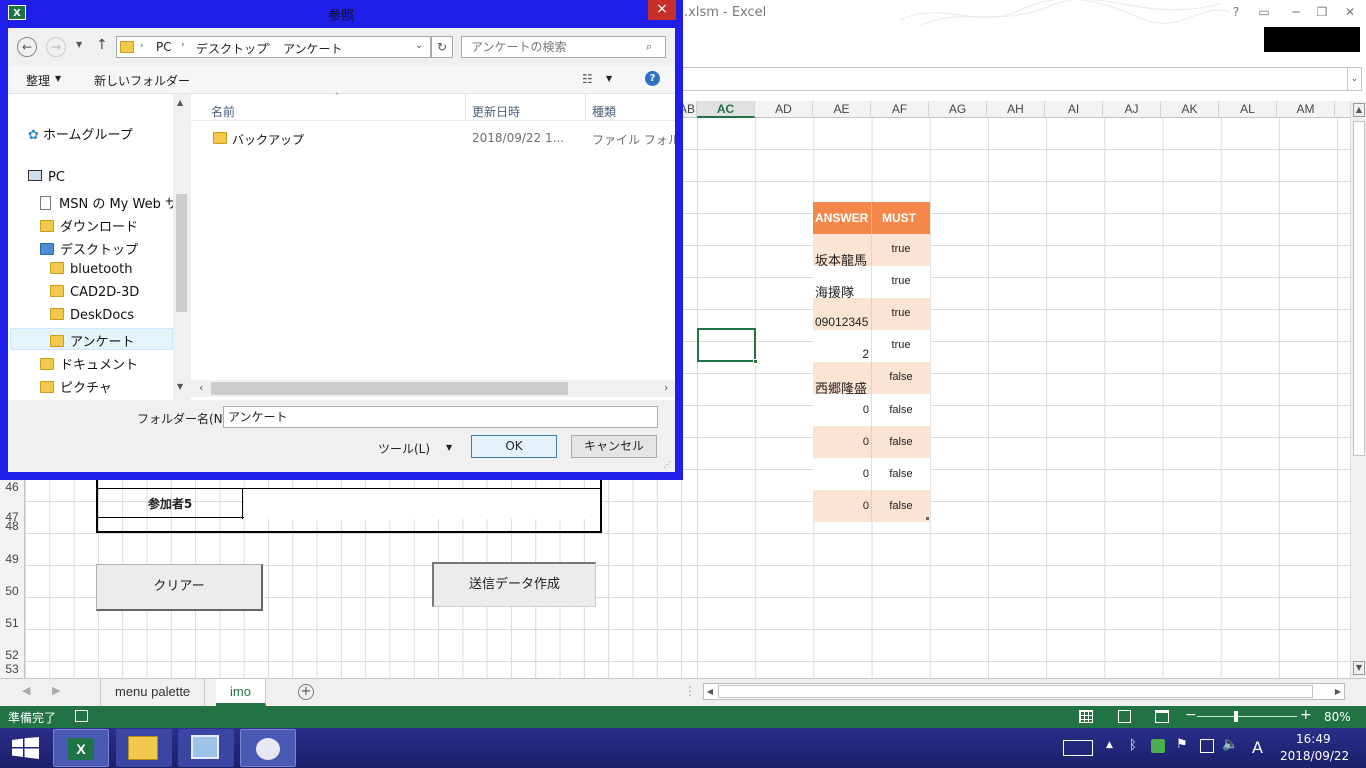 The image size is (1366, 768). What do you see at coordinates (1132, 109) in the screenshot?
I see `column-header: AJ` at bounding box center [1132, 109].